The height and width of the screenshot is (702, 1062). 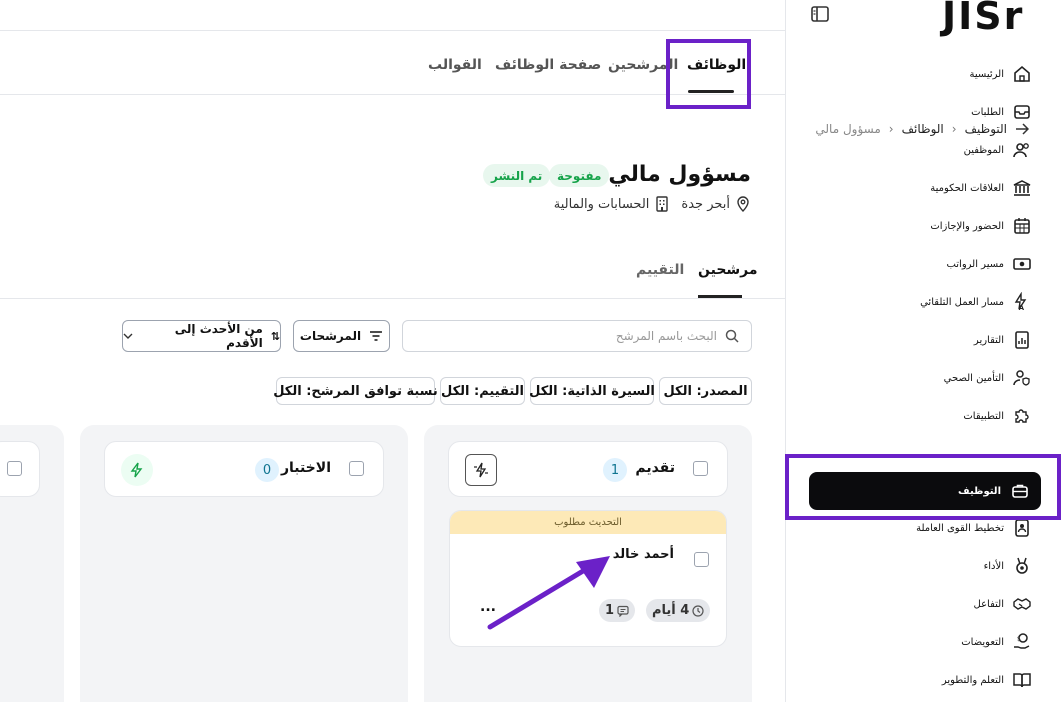 I want to click on update-required-banner: التحديث مطلوب, so click(x=588, y=522).